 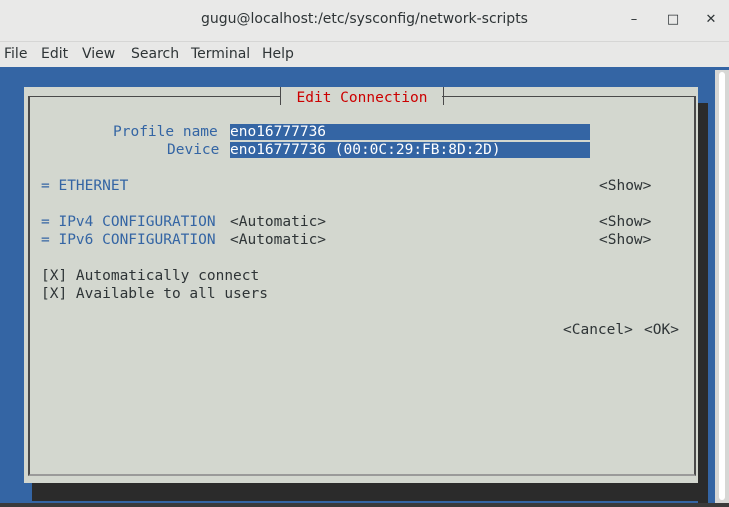 I want to click on device-value: eno16777736 (00:0C:29:FB:8D:2D), so click(x=365, y=150).